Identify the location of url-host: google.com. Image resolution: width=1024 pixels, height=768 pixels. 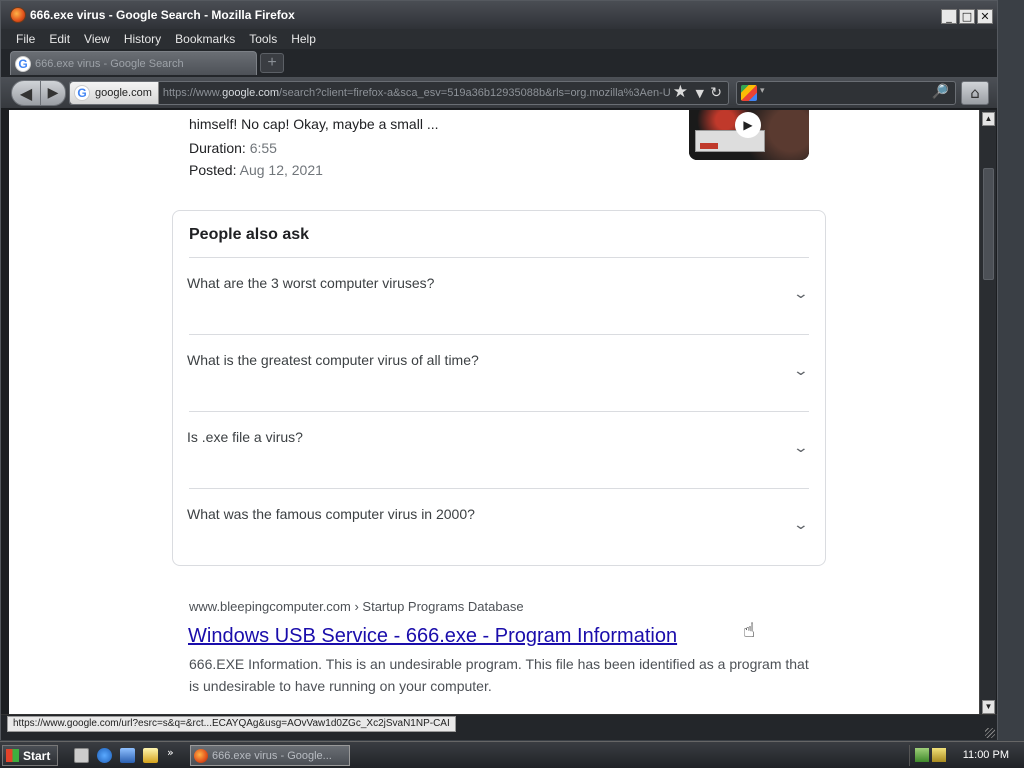
(251, 93).